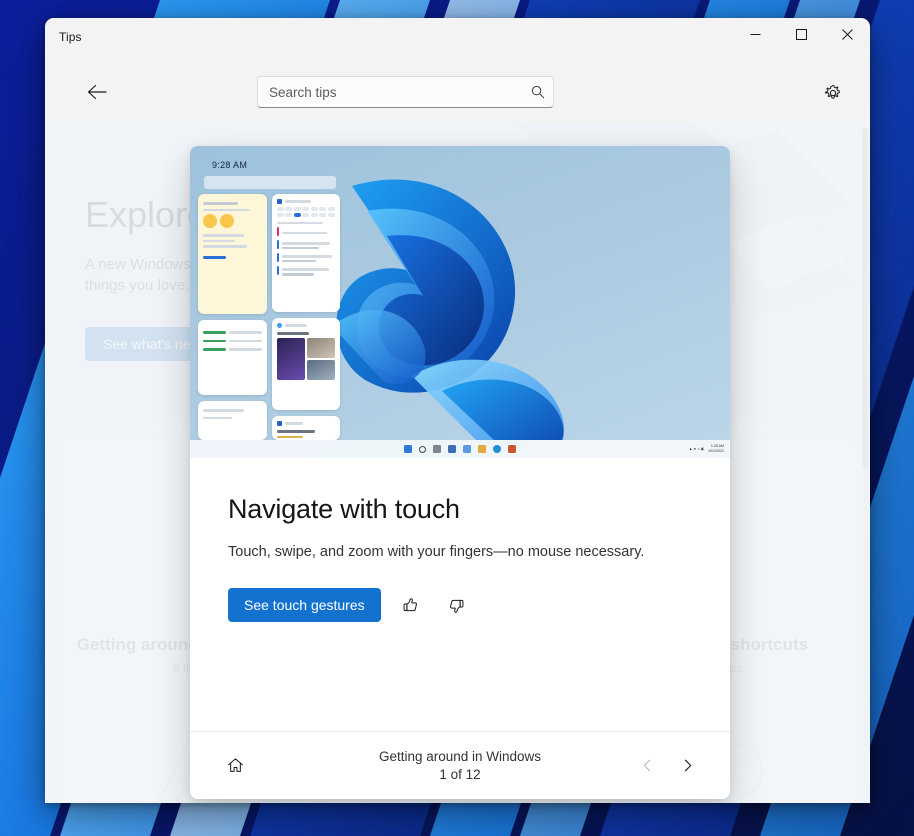 Image resolution: width=914 pixels, height=836 pixels. Describe the element at coordinates (452, 449) in the screenshot. I see `widgets-icon` at that location.